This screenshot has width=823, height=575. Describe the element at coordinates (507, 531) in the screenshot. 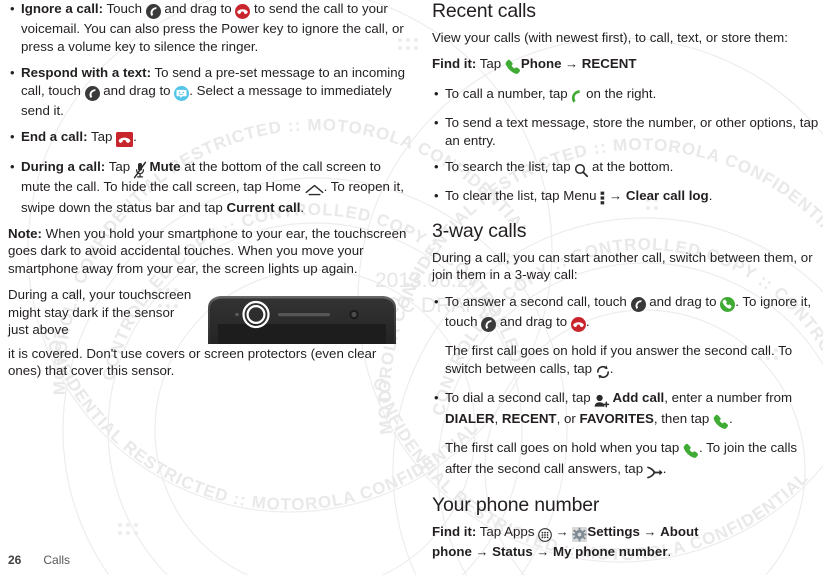

I see `find-it-pre-2: Tap Apps` at that location.